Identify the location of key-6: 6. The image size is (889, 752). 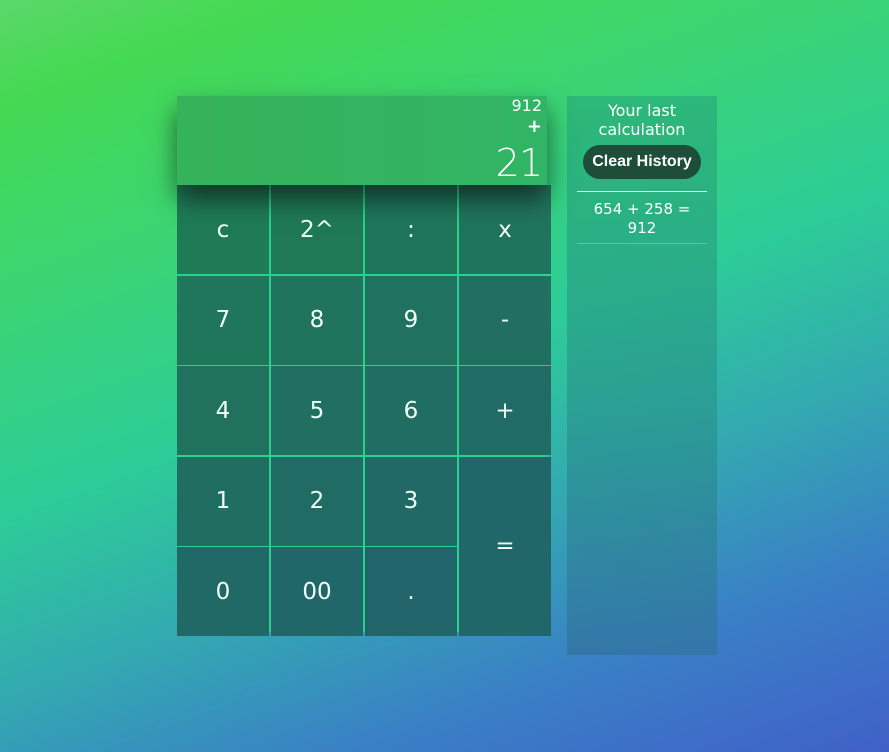
(411, 410).